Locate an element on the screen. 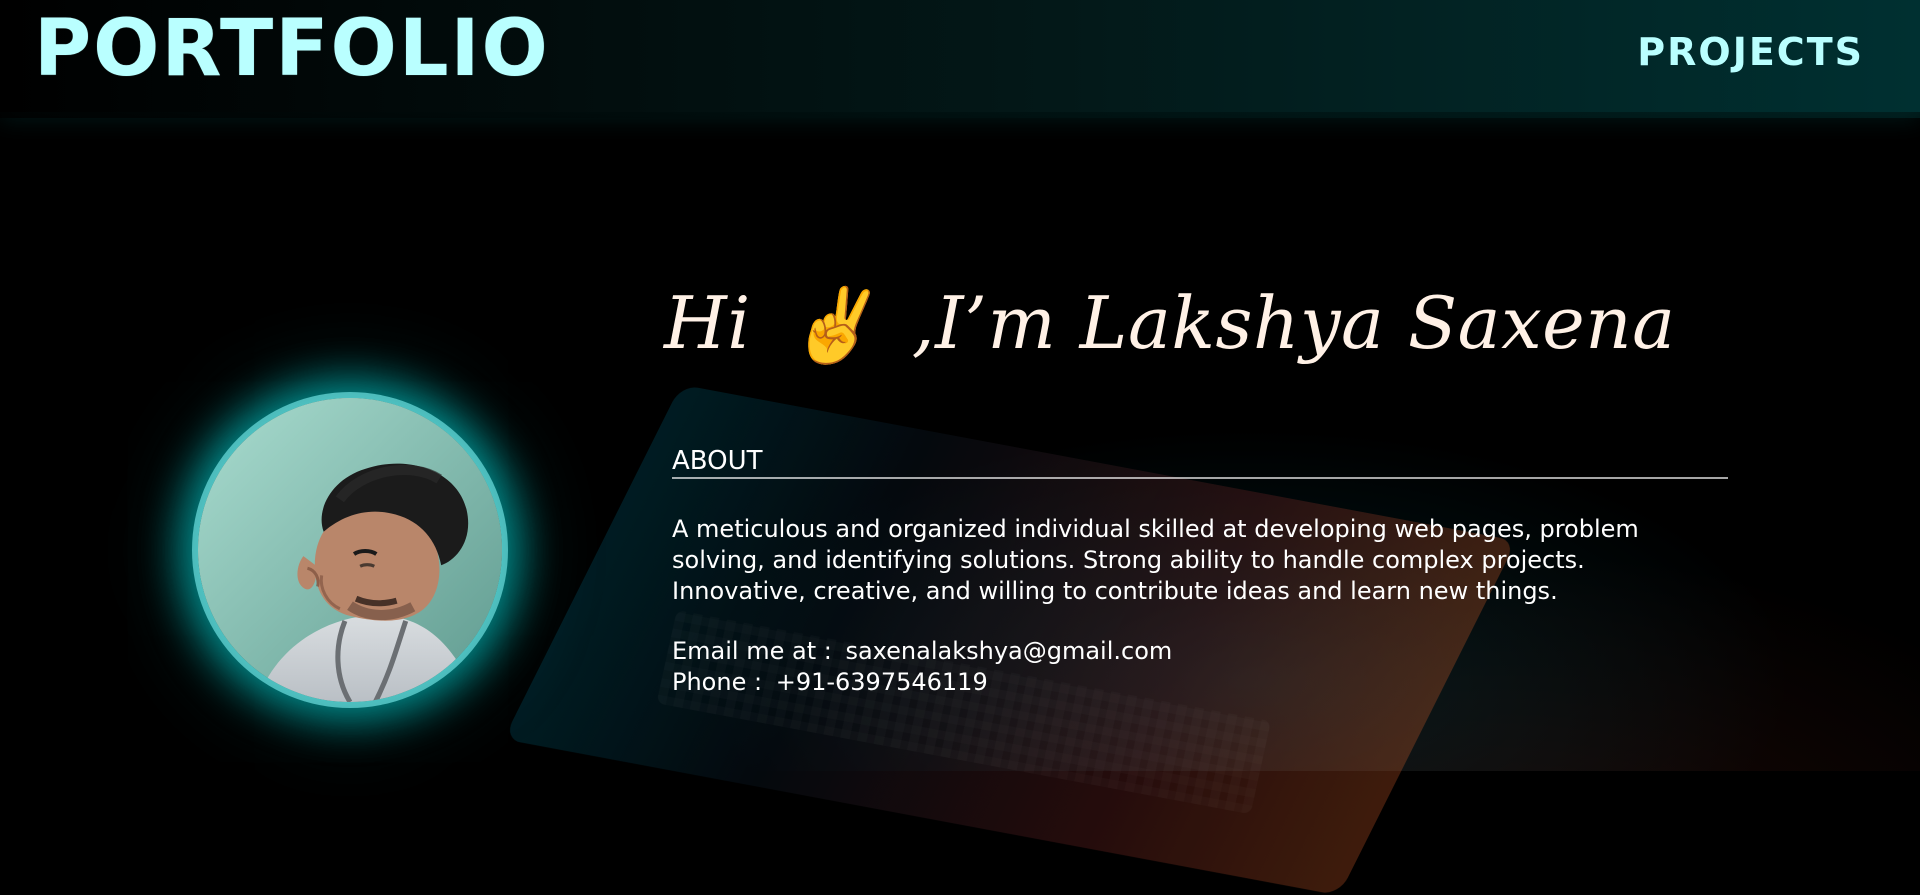  email-line: Email me at : saxenalakshya@gmail.com is located at coordinates (922, 651).